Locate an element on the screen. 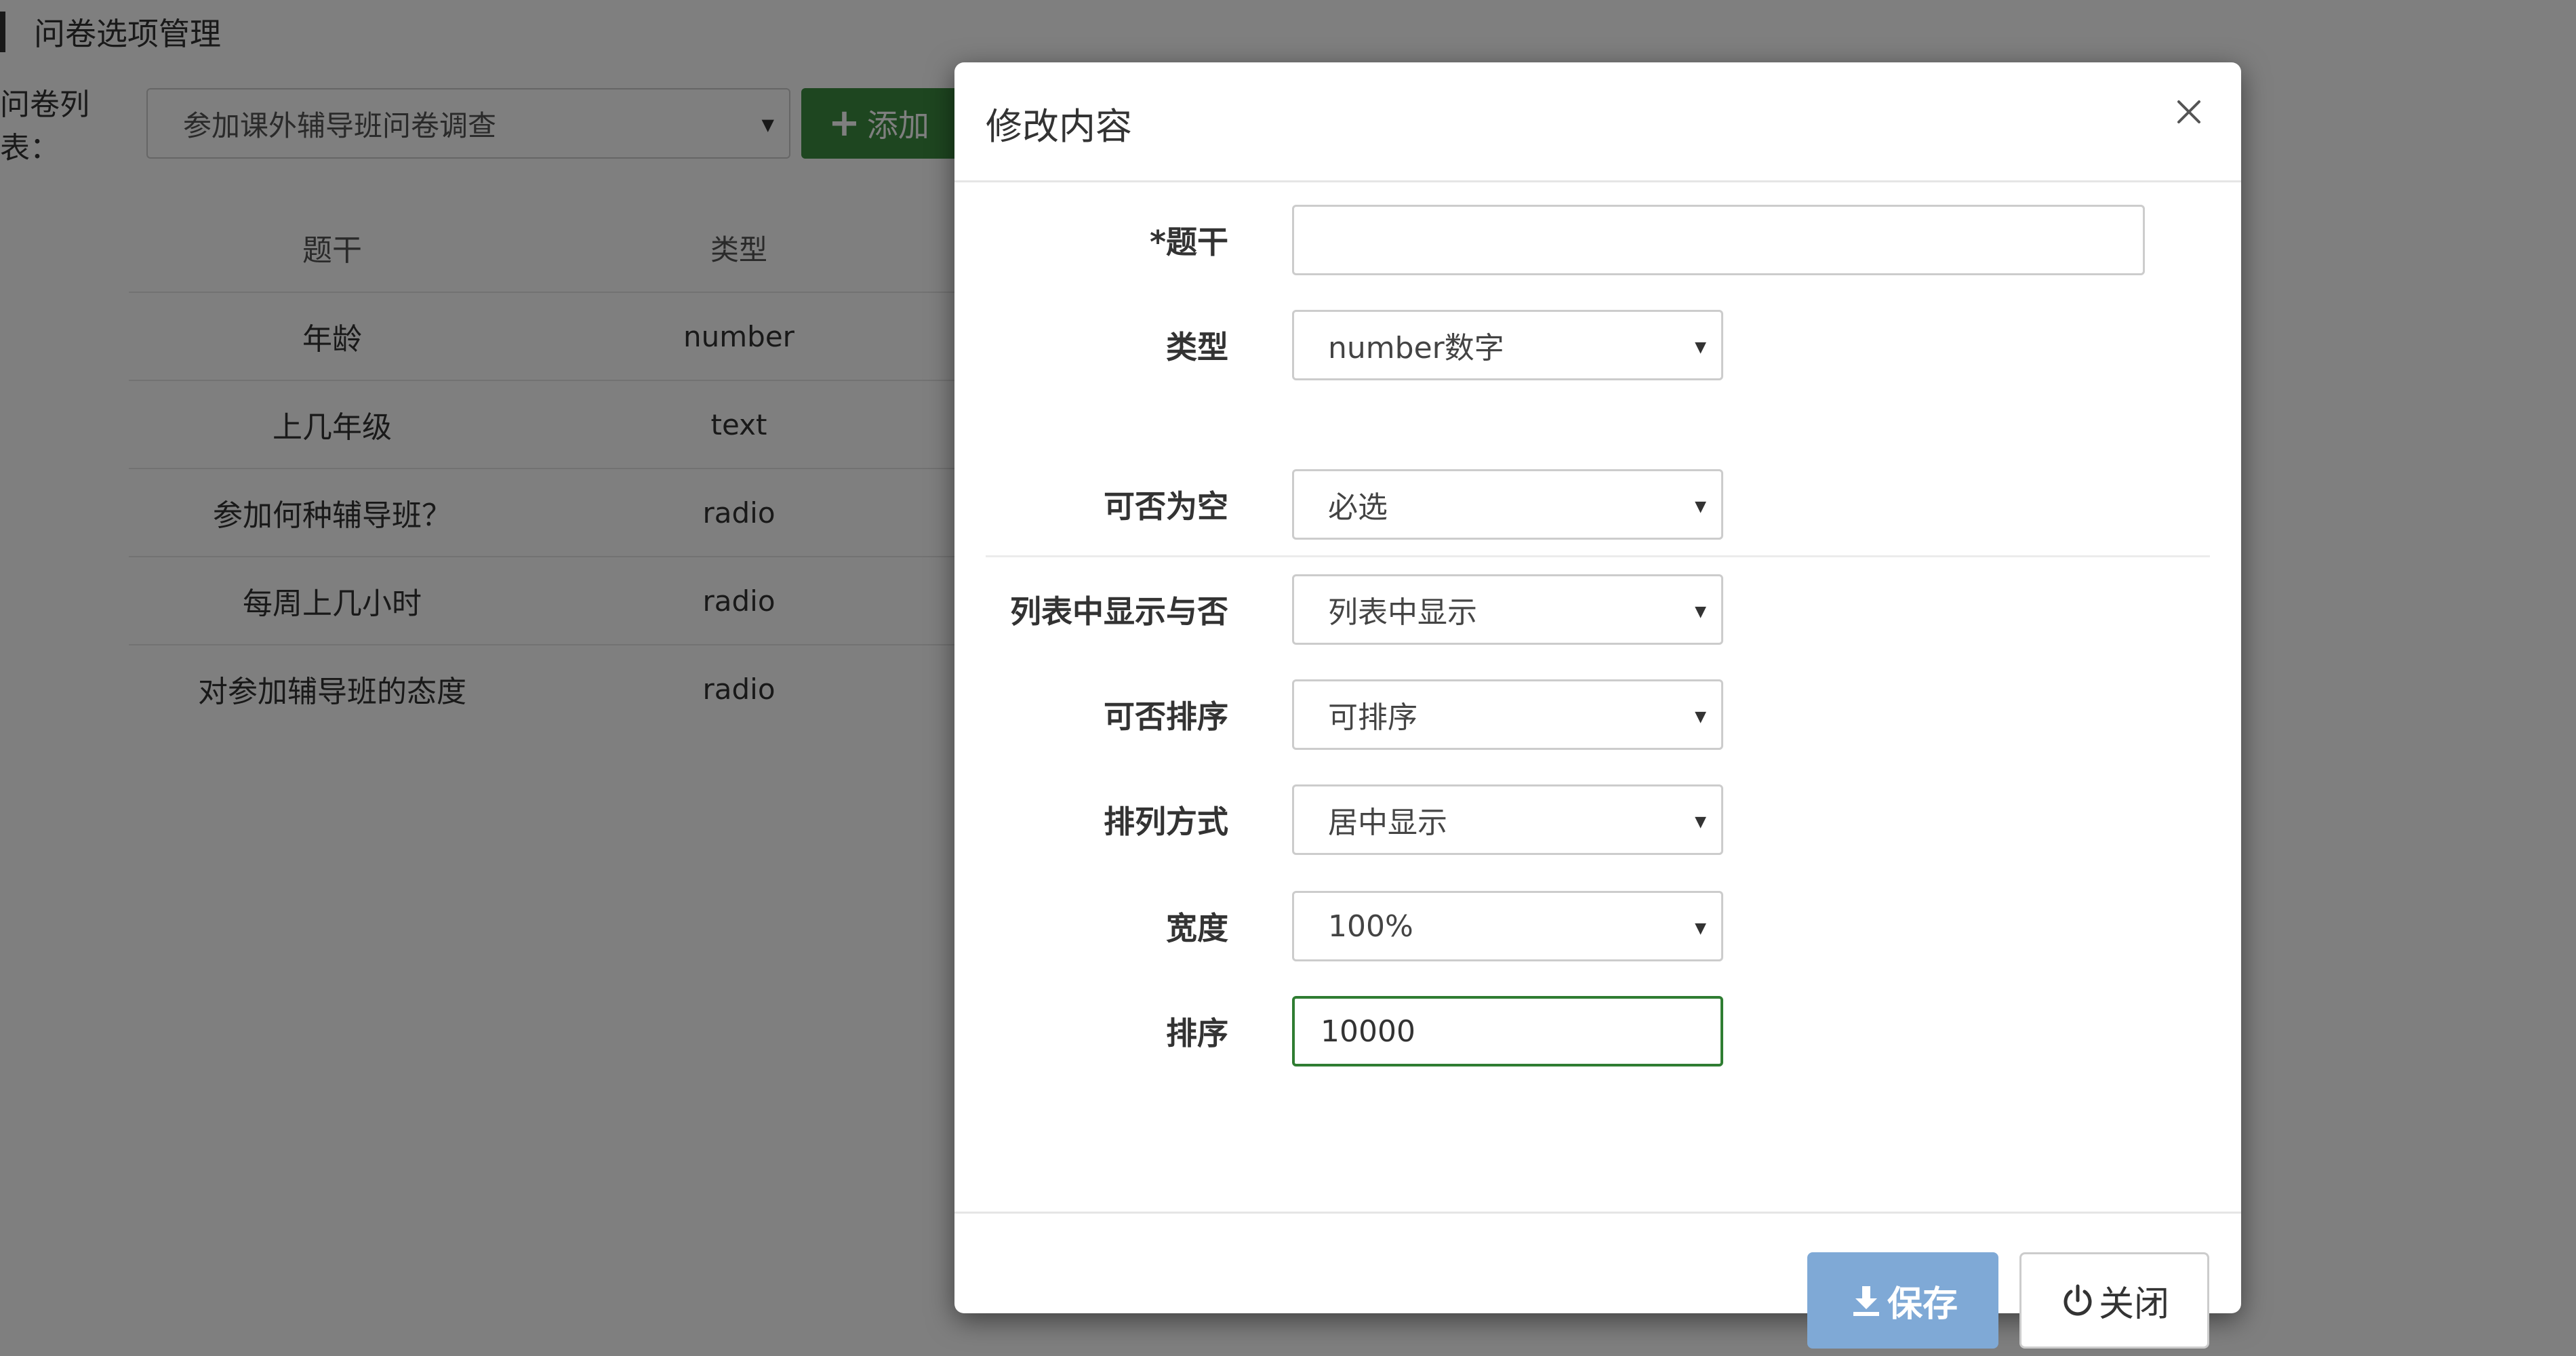 The height and width of the screenshot is (1356, 2576). required-select: 必选 ▼ is located at coordinates (1507, 504).